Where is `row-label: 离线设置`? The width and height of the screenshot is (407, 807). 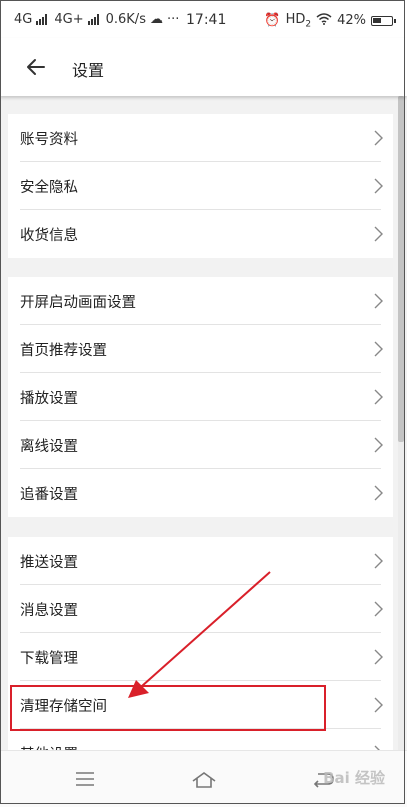 row-label: 离线设置 is located at coordinates (49, 447).